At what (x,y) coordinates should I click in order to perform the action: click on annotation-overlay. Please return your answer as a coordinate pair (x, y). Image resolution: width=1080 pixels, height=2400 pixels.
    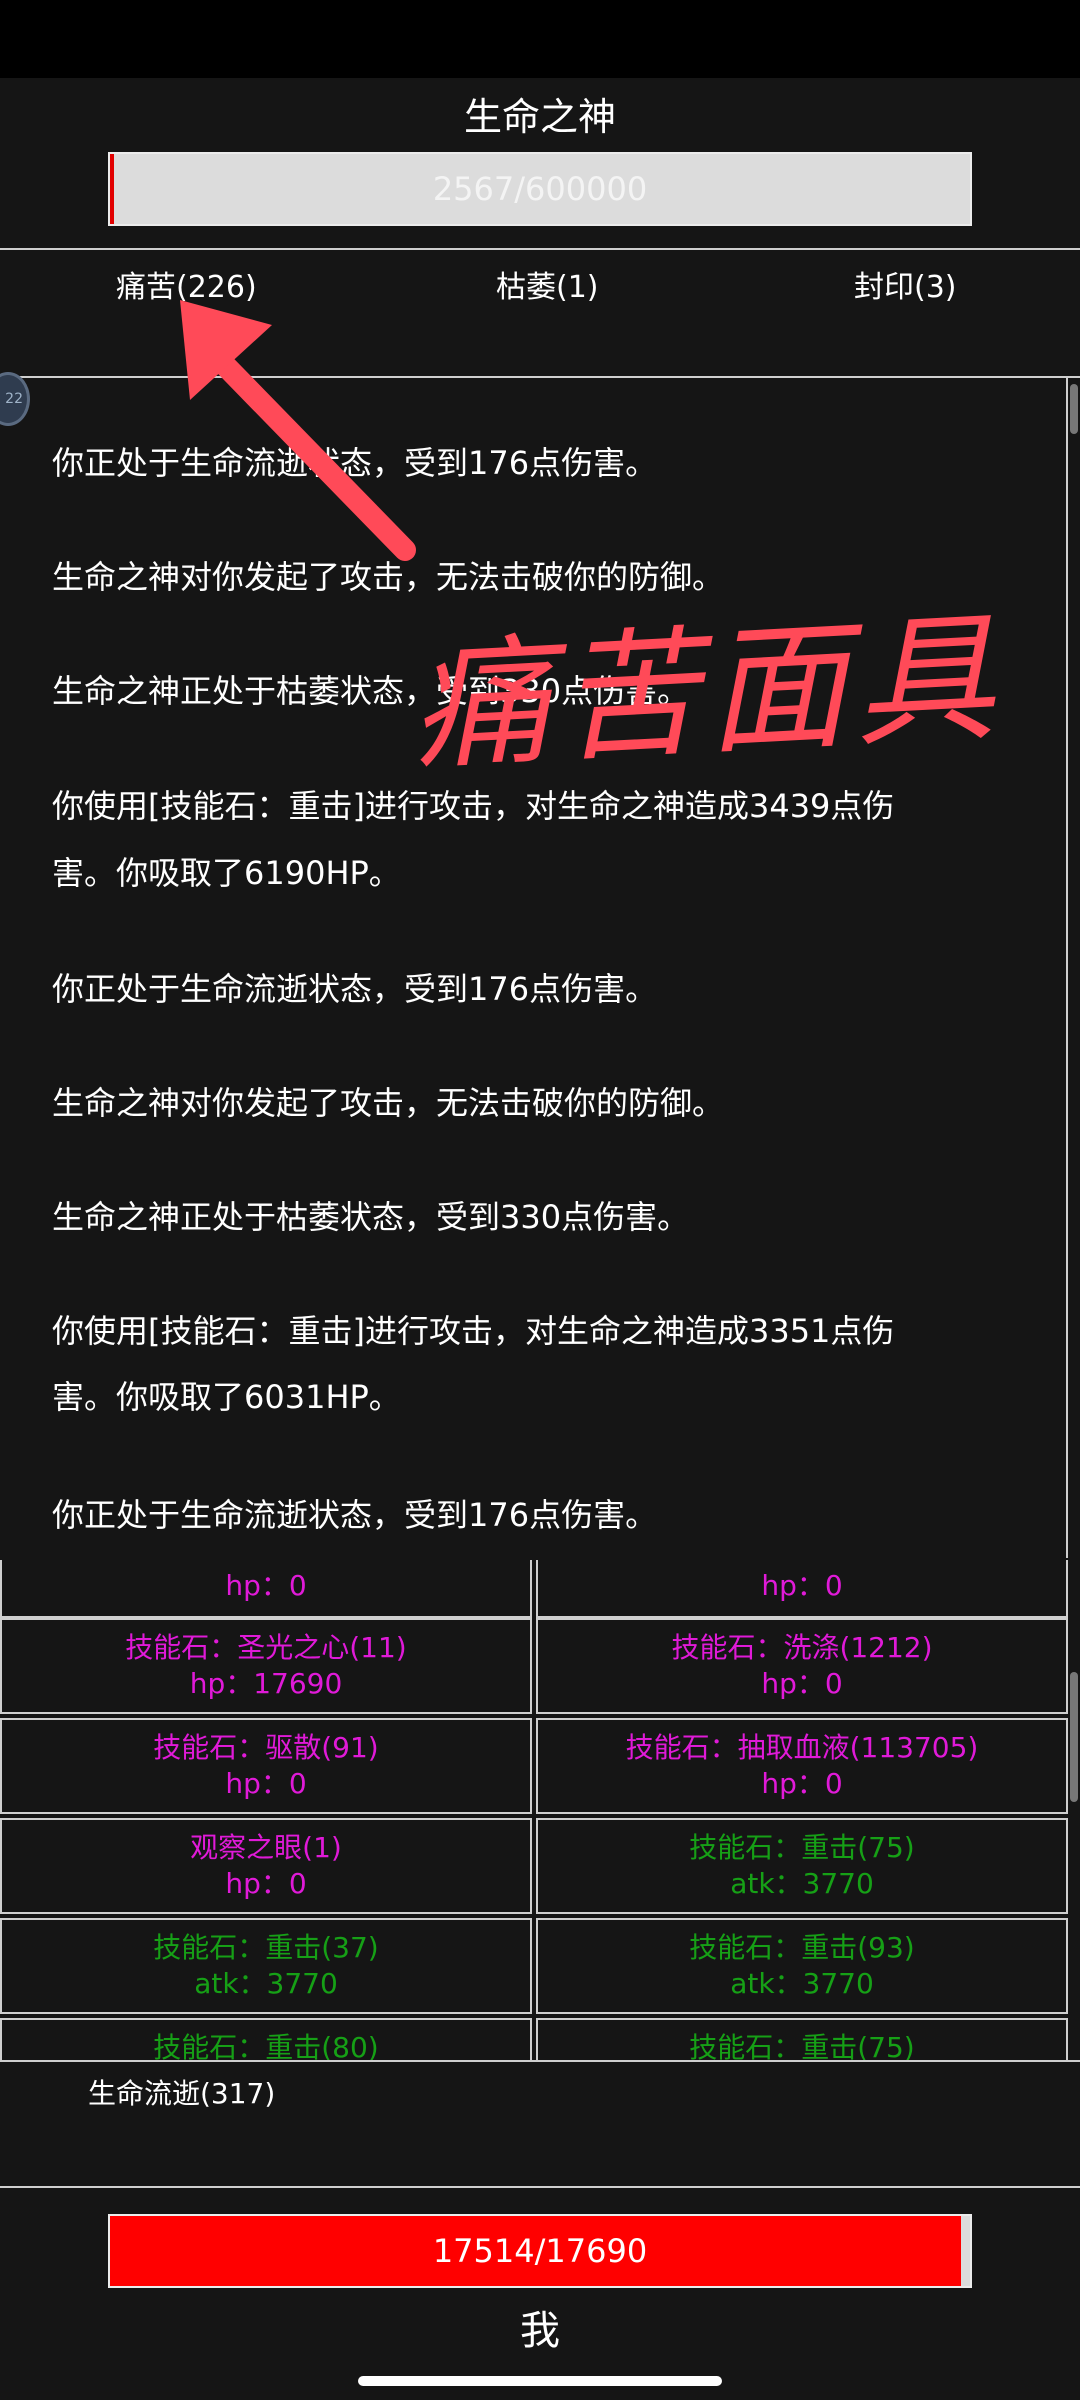
    Looking at the image, I should click on (298, 430).